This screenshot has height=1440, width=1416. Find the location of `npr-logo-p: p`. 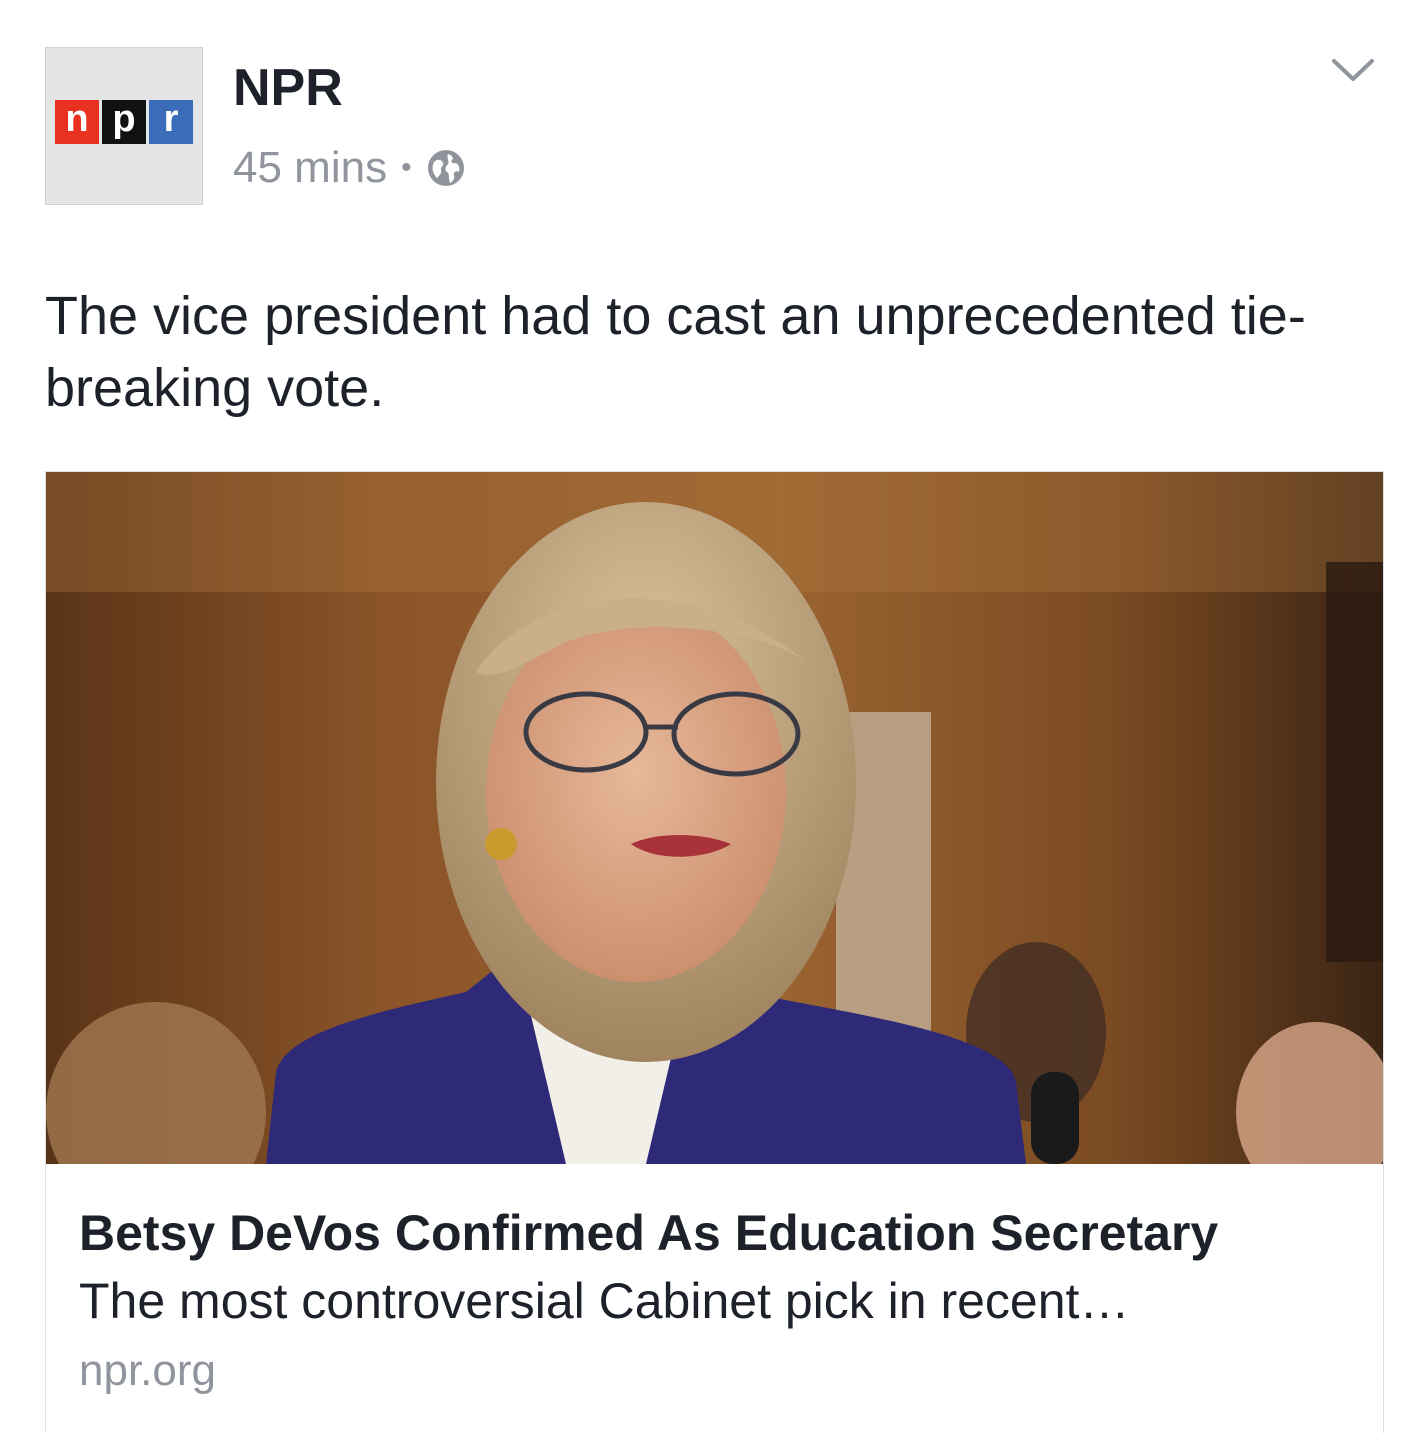

npr-logo-p: p is located at coordinates (124, 122).